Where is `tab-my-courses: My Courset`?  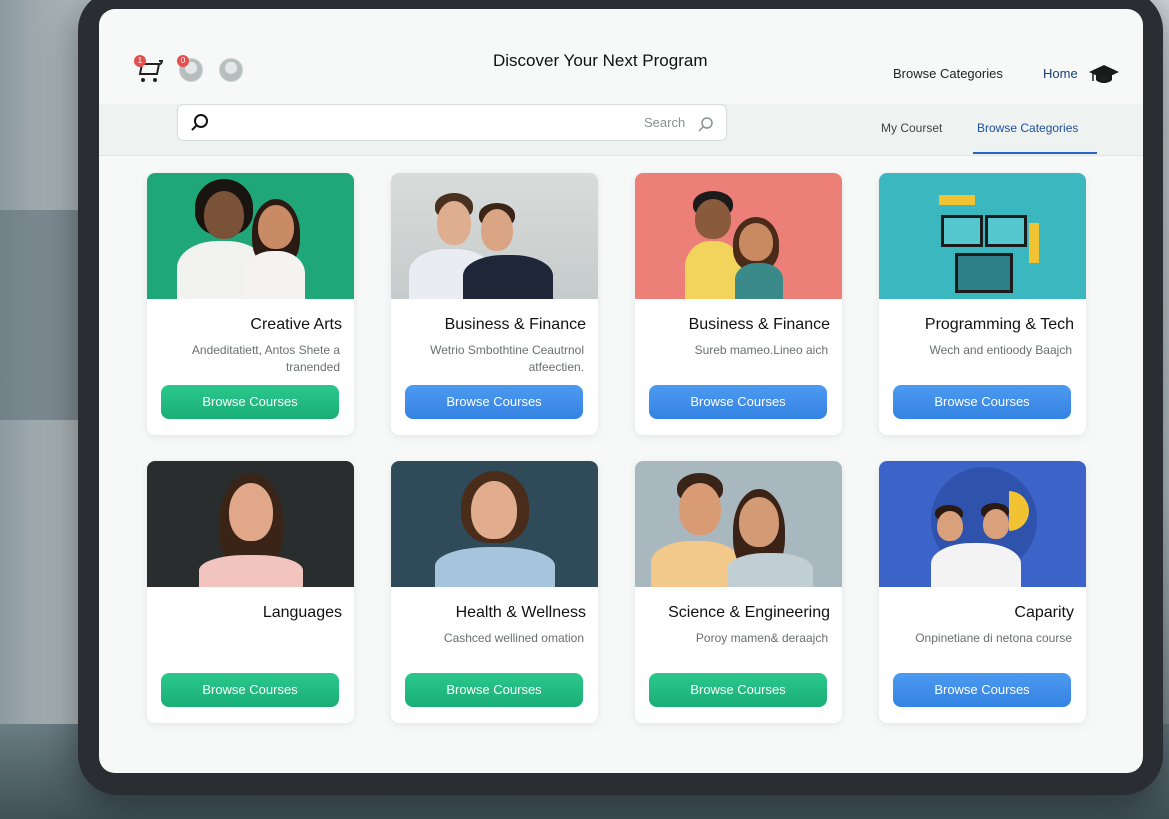 tab-my-courses: My Courset is located at coordinates (911, 128).